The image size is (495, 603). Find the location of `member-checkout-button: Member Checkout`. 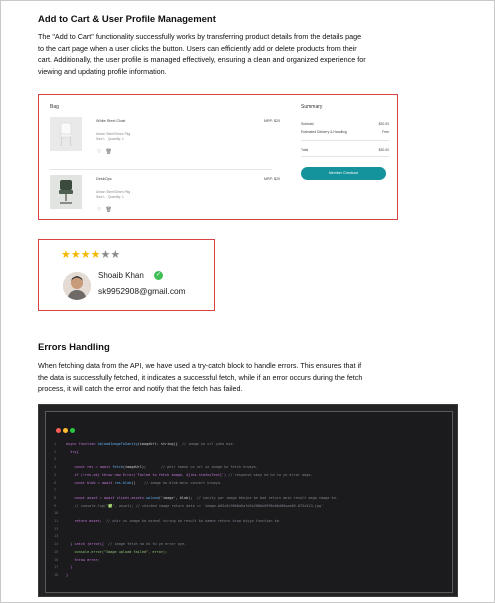

member-checkout-button: Member Checkout is located at coordinates (343, 173).